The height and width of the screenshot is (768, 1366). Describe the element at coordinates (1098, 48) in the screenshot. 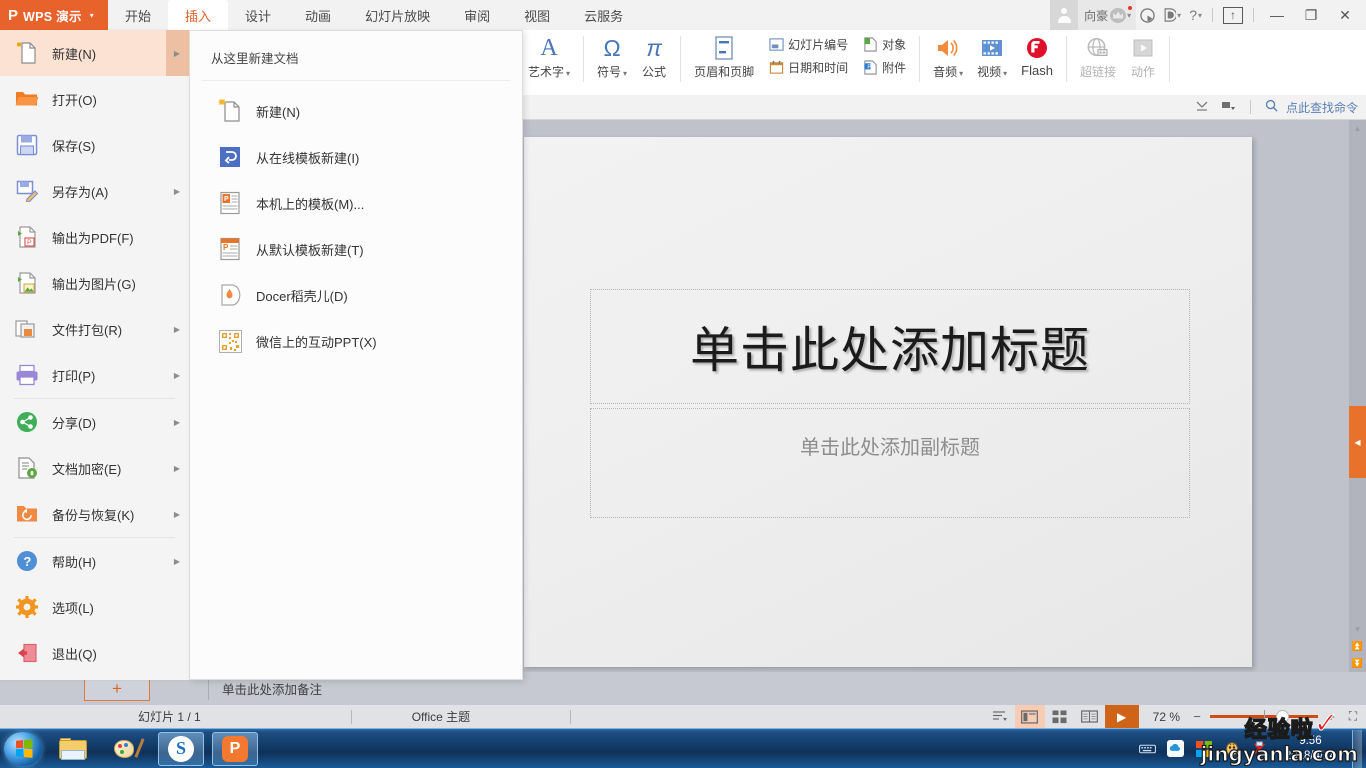

I see `hyperlink-globe-icon` at that location.